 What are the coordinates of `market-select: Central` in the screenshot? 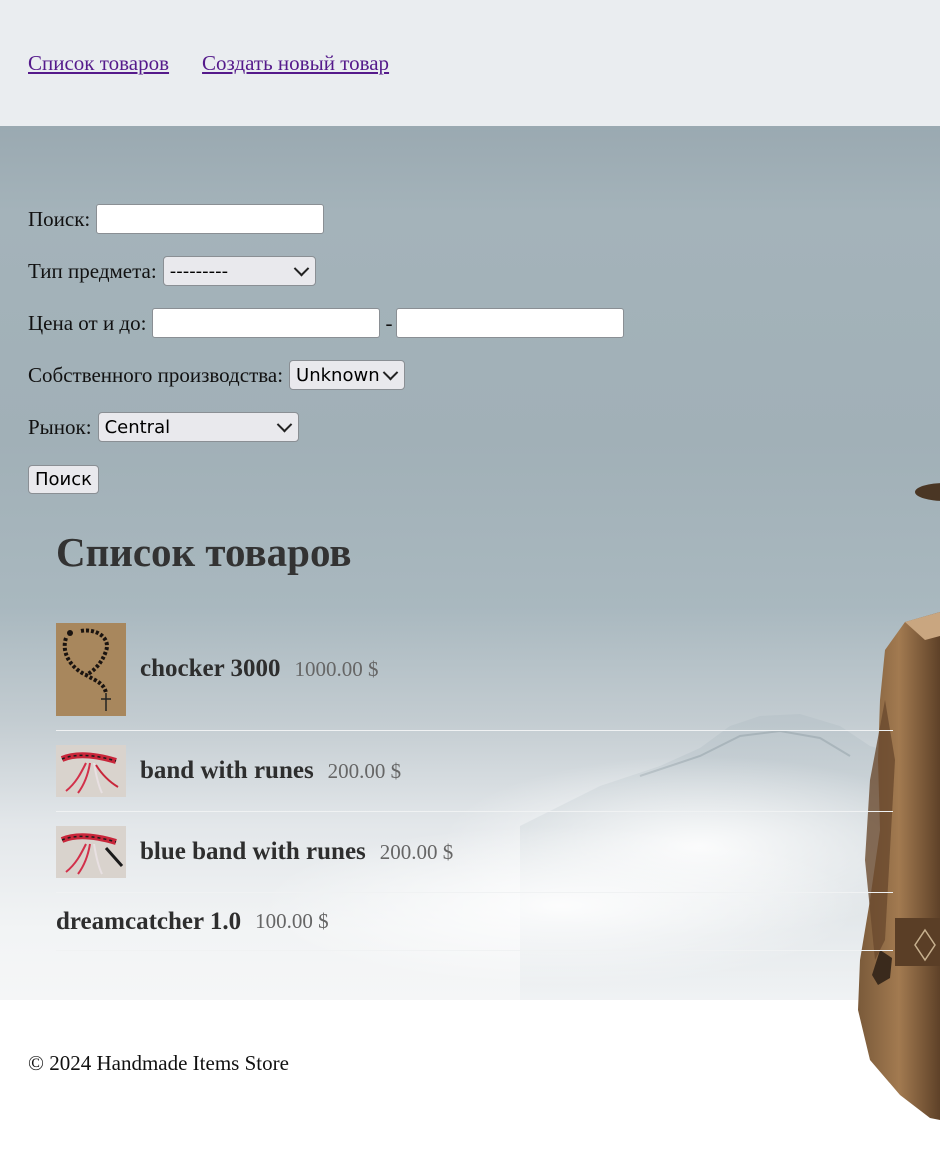 It's located at (198, 427).